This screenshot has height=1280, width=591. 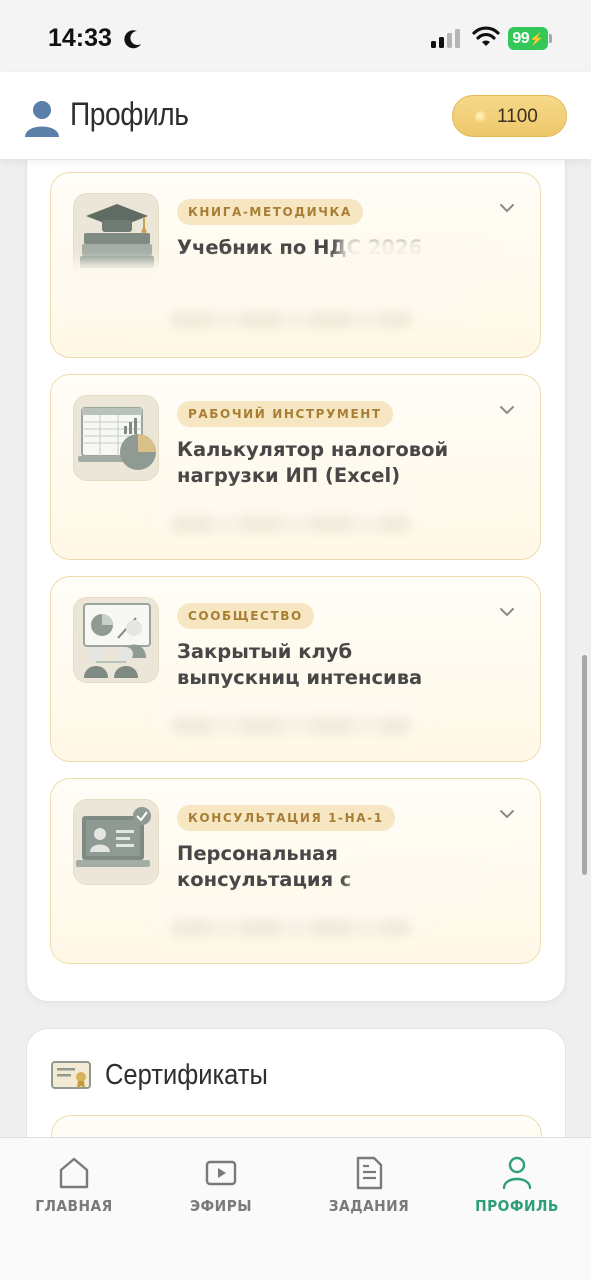 What do you see at coordinates (517, 116) in the screenshot?
I see `coin-balance-value: 1100` at bounding box center [517, 116].